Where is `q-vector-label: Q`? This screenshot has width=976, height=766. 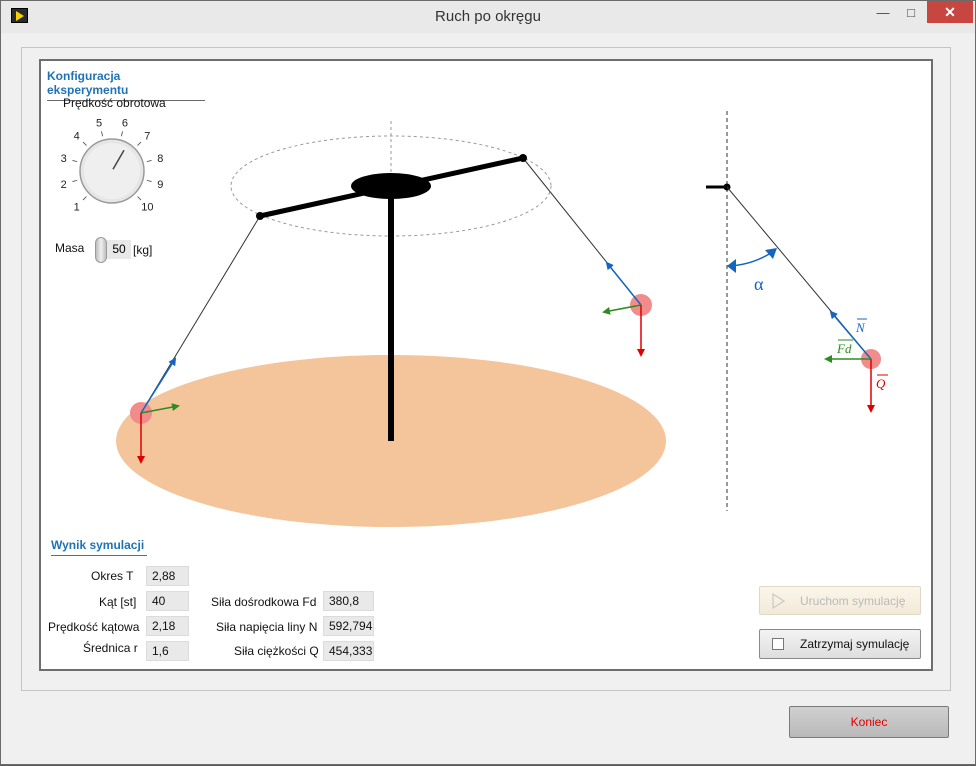
q-vector-label: Q is located at coordinates (881, 383).